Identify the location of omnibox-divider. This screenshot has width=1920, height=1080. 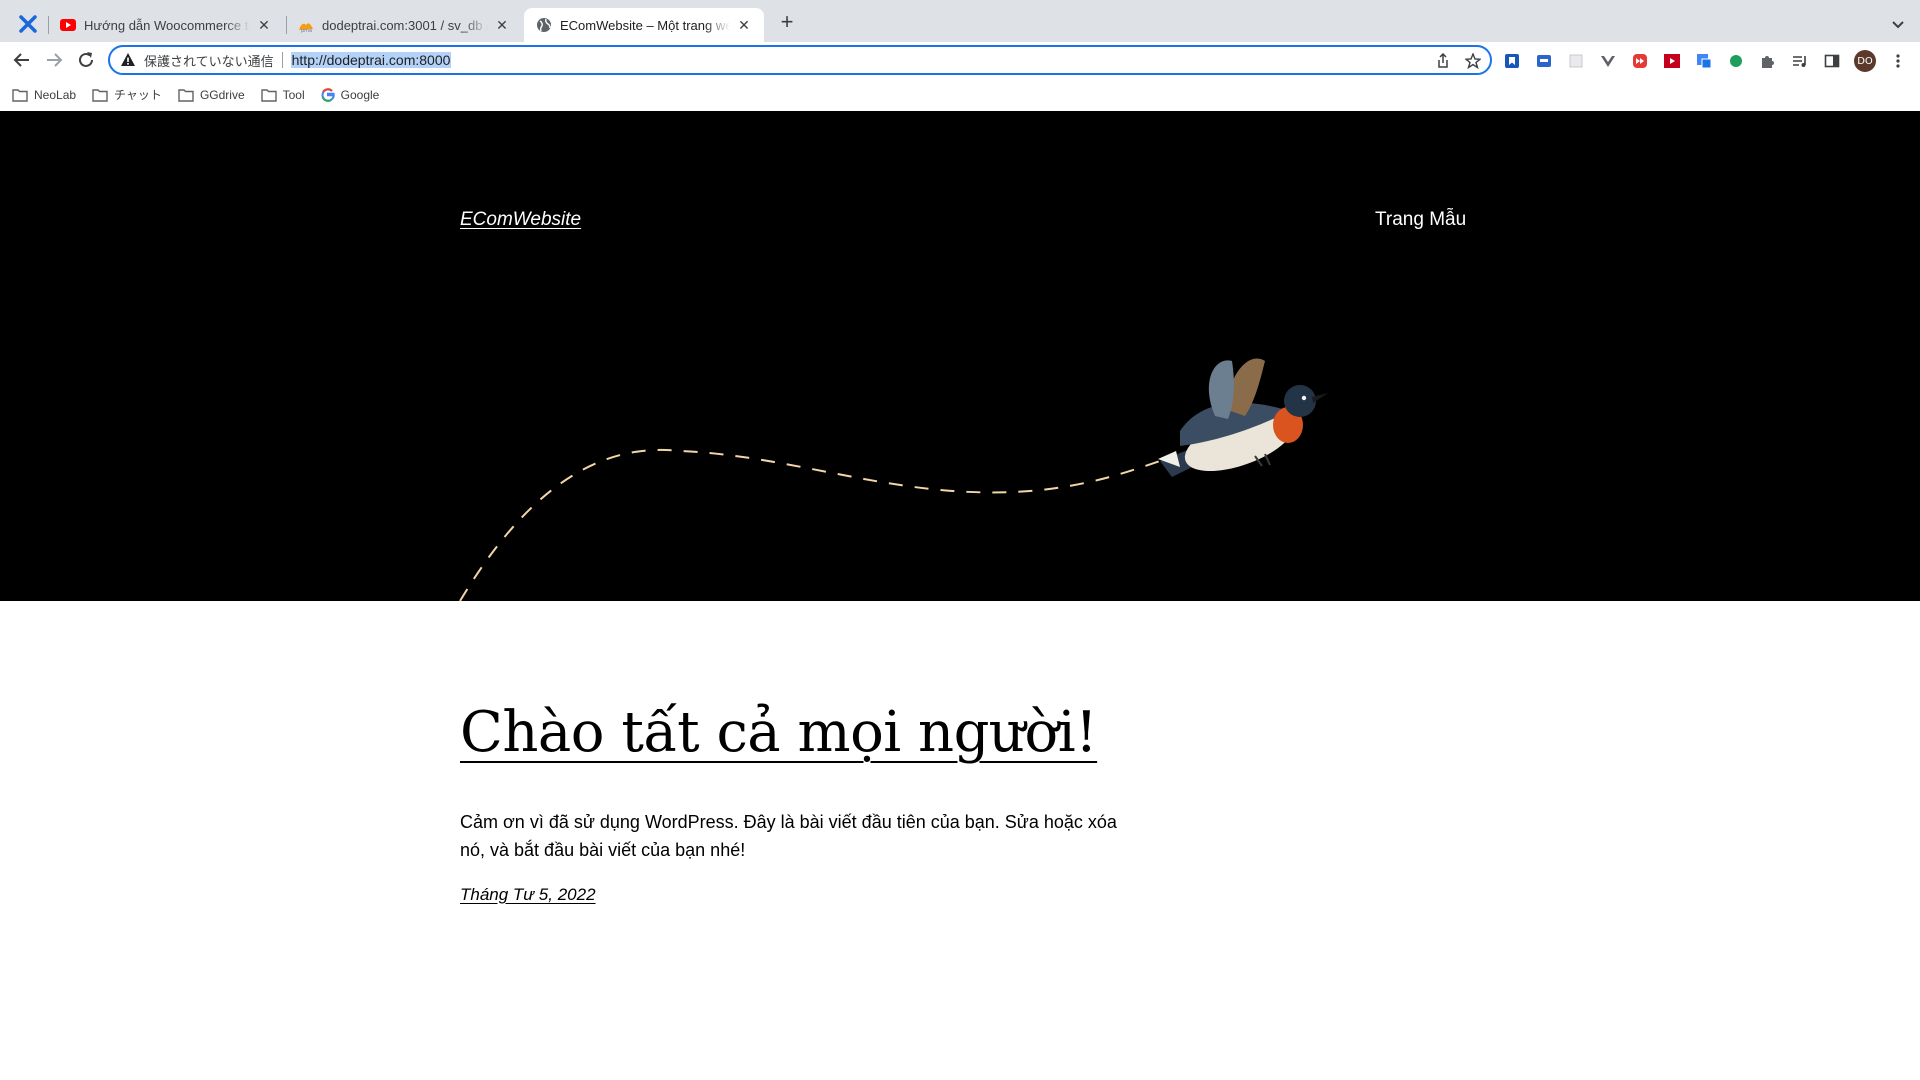
(282, 60).